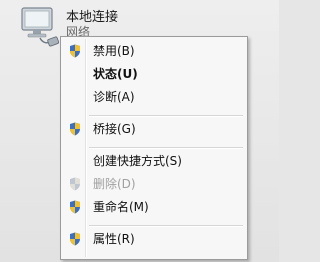 Image resolution: width=320 pixels, height=262 pixels. What do you see at coordinates (40, 27) in the screenshot?
I see `network-connection-icon` at bounding box center [40, 27].